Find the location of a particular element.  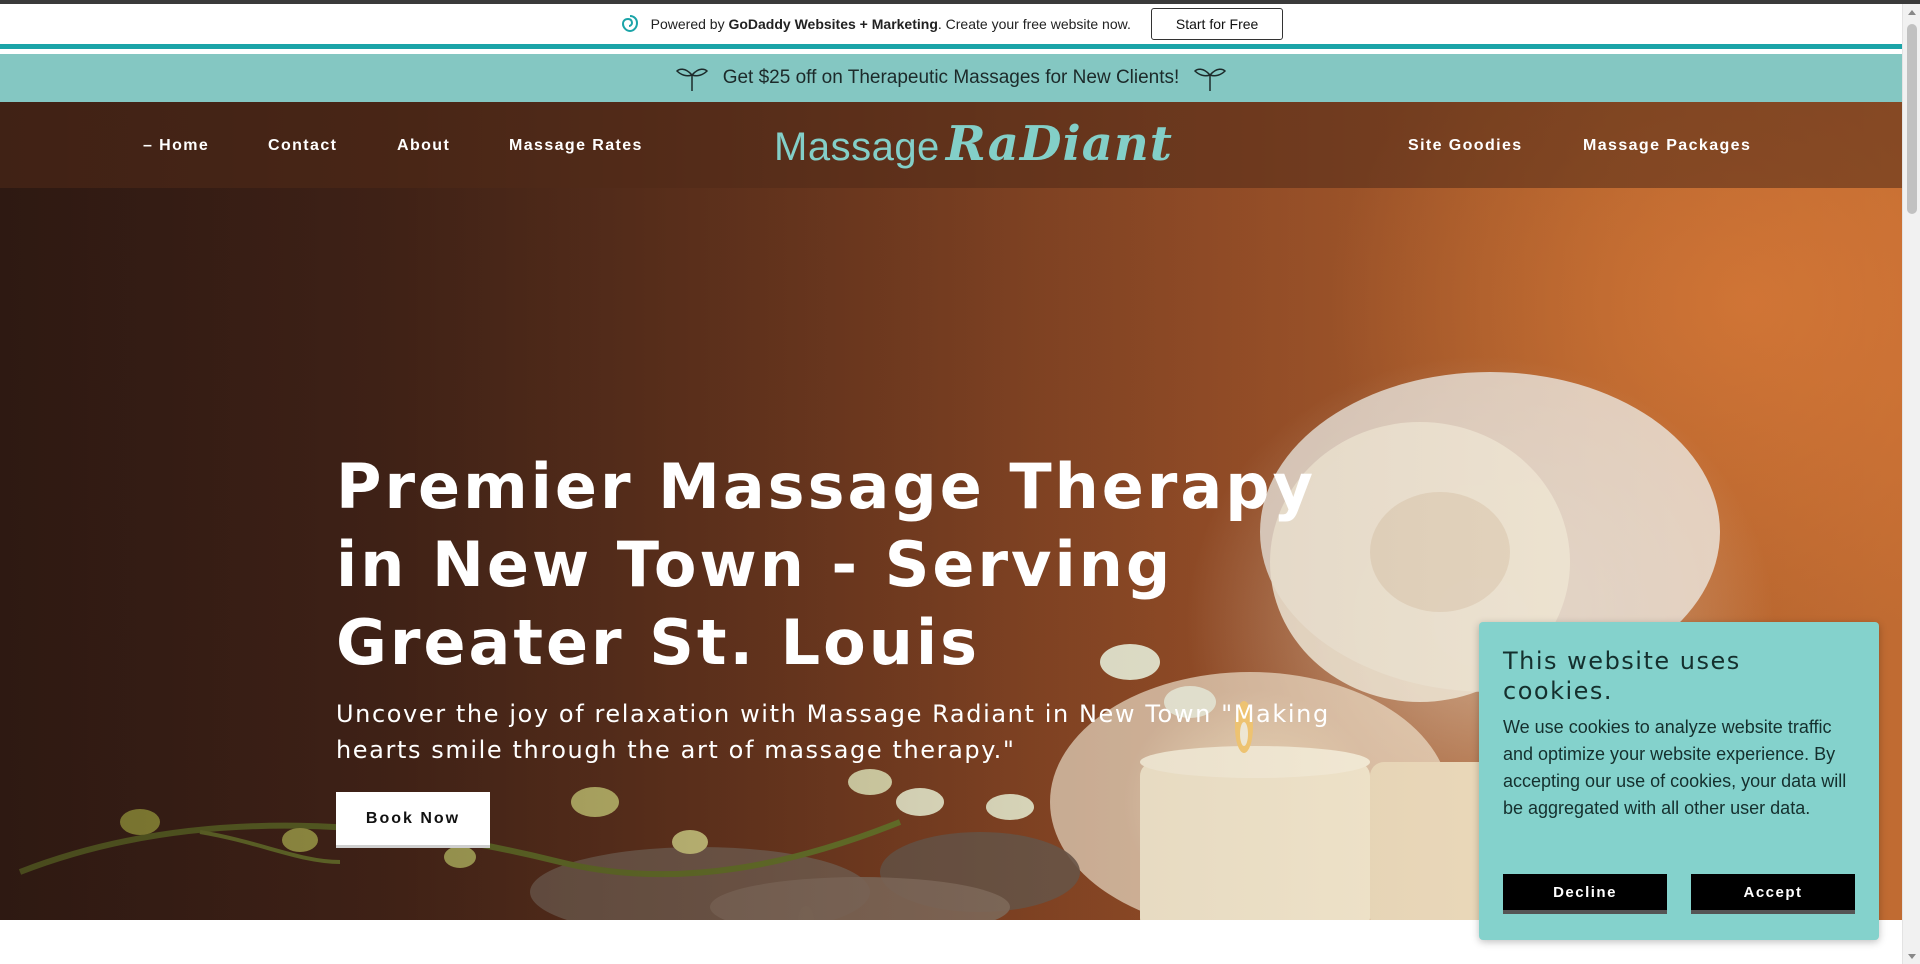

book-now-button: Book Now is located at coordinates (413, 820).